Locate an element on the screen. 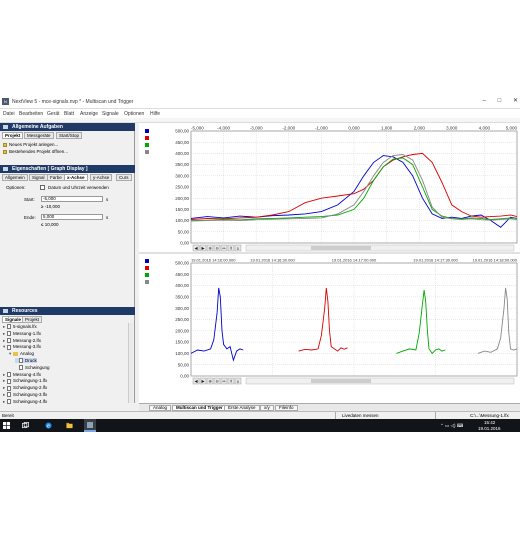 The width and height of the screenshot is (520, 540). end-label: Ende: is located at coordinates (30, 217).